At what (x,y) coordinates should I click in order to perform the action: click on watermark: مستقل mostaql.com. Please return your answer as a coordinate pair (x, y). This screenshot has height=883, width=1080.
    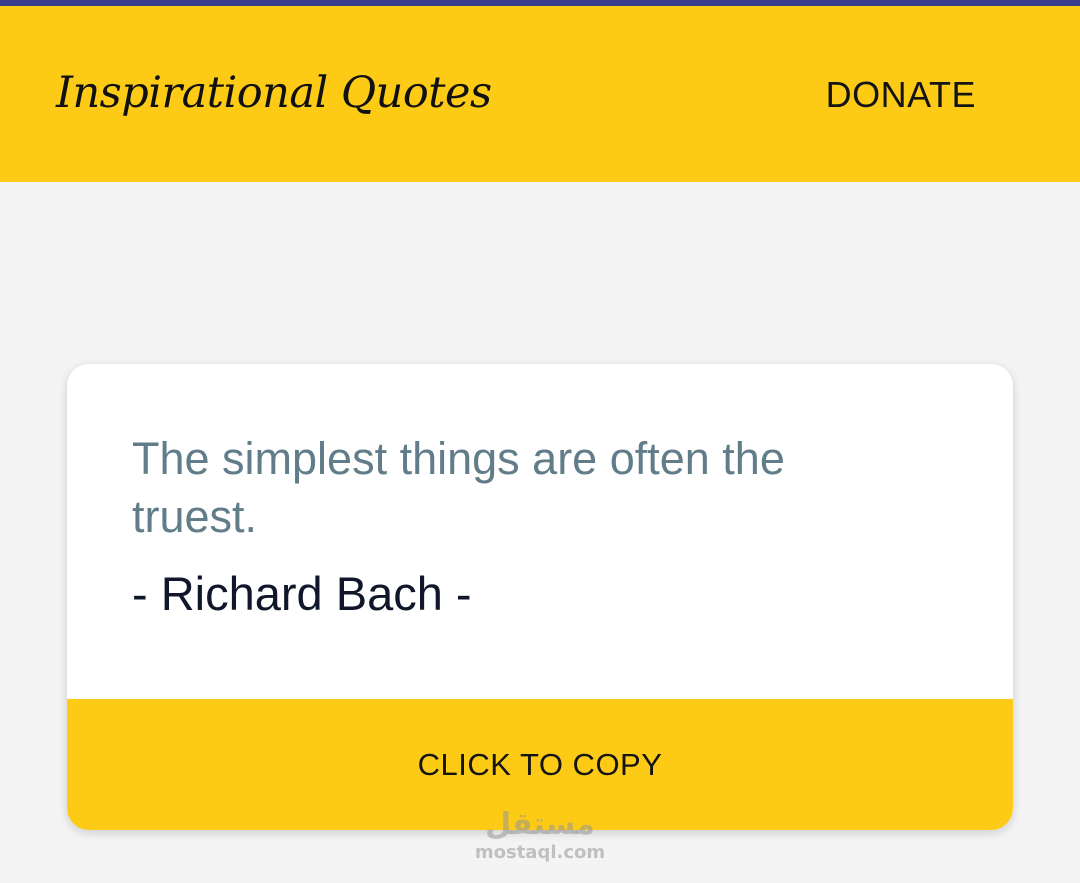
    Looking at the image, I should click on (540, 836).